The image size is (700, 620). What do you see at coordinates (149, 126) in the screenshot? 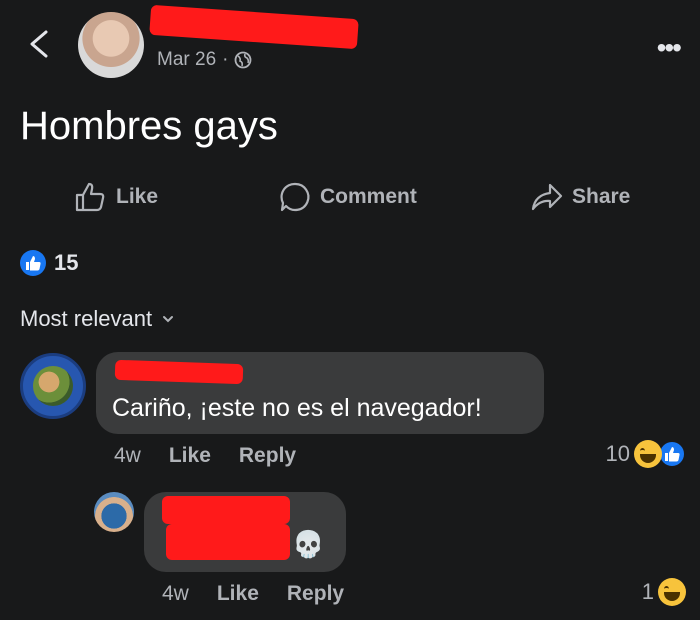
I see `post-text: Hombres gays` at bounding box center [149, 126].